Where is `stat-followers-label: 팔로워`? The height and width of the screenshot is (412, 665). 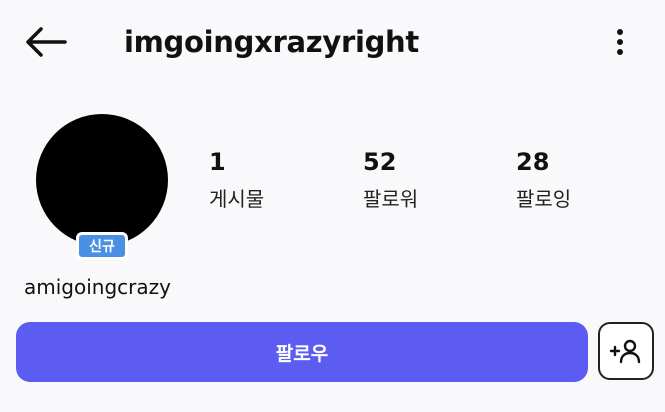
stat-followers-label: 팔로워 is located at coordinates (391, 199).